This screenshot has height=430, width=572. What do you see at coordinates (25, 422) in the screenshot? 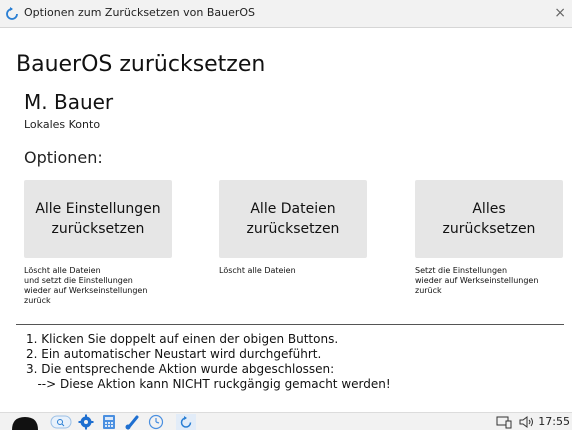
I see `start-icon` at bounding box center [25, 422].